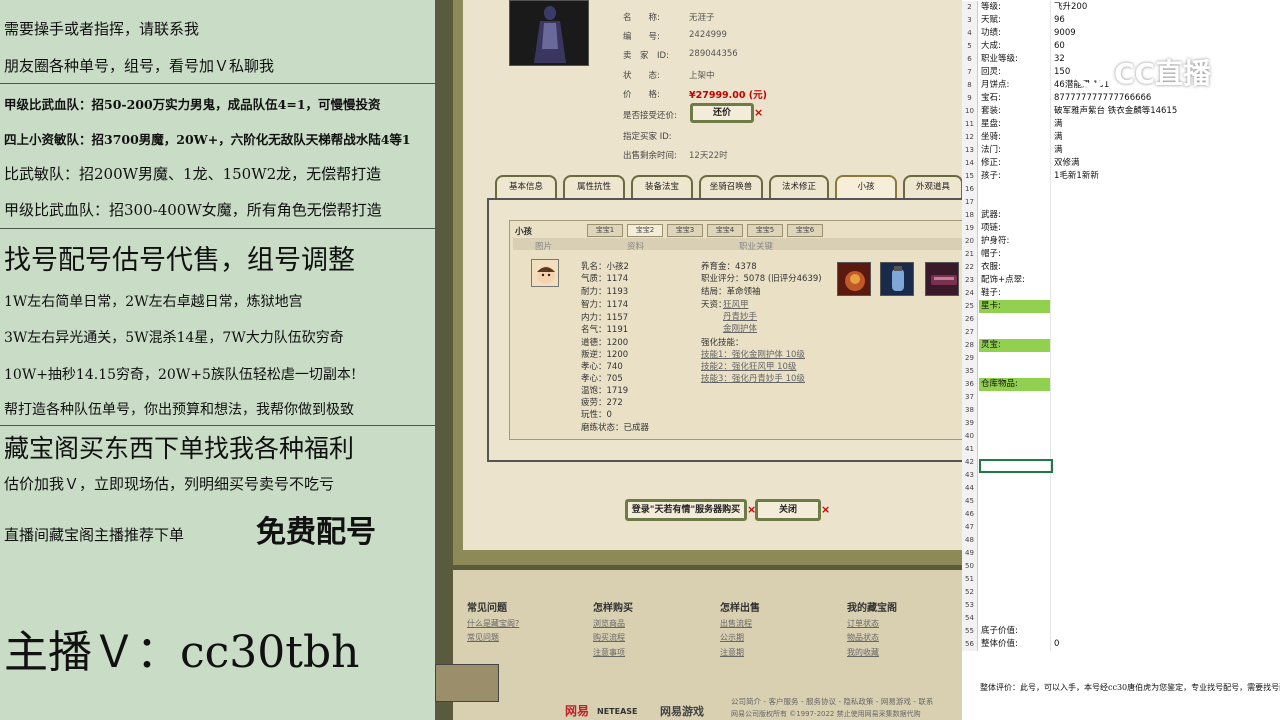  What do you see at coordinates (685, 230) in the screenshot?
I see `subtab-baby3: 宝宝3` at bounding box center [685, 230].